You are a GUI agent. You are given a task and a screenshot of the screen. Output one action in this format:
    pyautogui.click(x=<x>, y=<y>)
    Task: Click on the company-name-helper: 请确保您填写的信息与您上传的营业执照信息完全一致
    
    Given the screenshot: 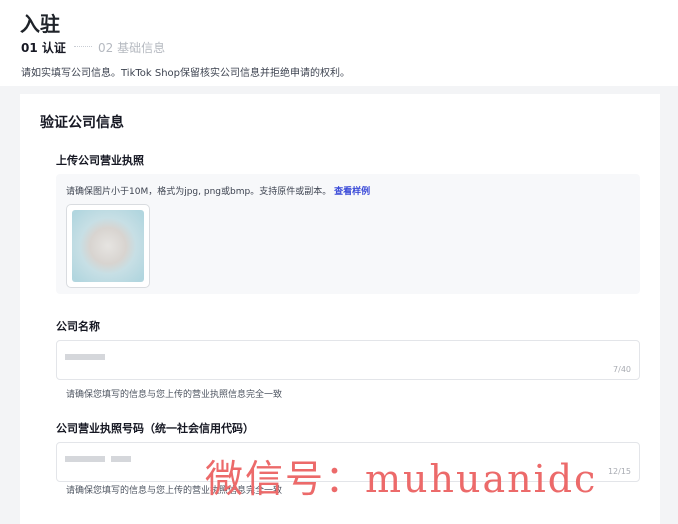 What is the action you would take?
    pyautogui.click(x=174, y=395)
    